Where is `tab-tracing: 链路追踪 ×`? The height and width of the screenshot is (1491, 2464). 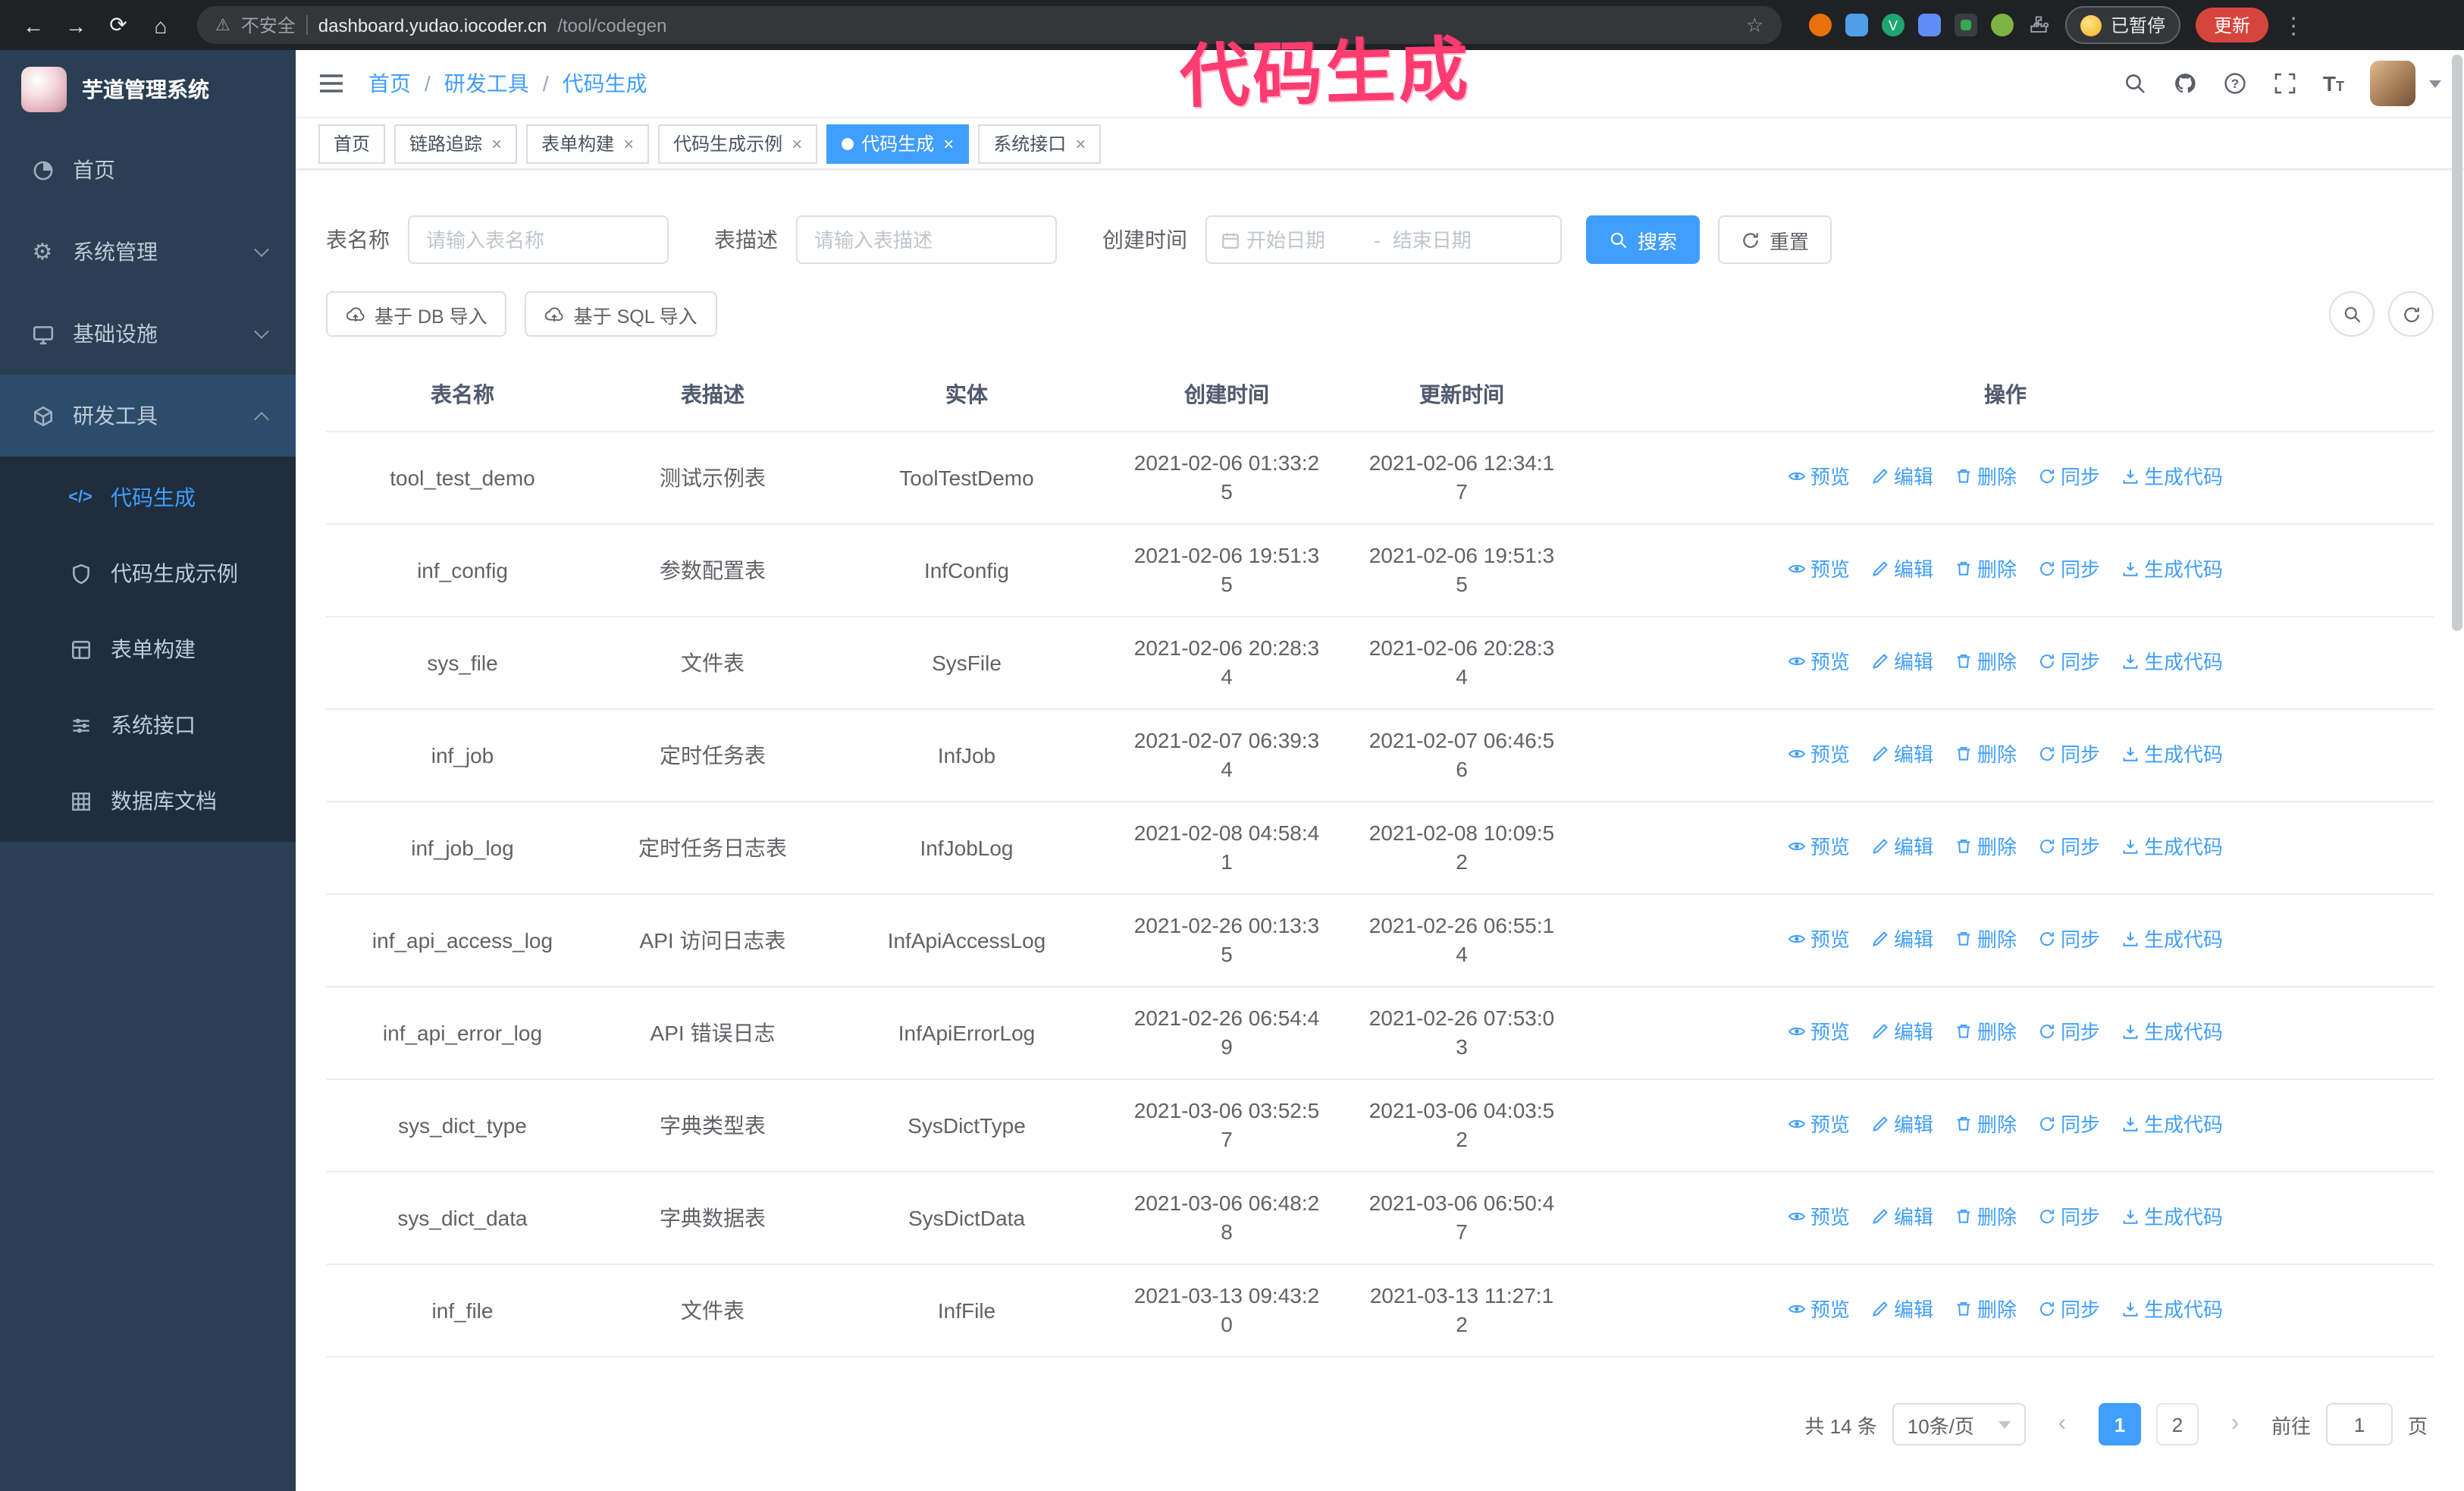 tab-tracing: 链路追踪 × is located at coordinates (456, 143).